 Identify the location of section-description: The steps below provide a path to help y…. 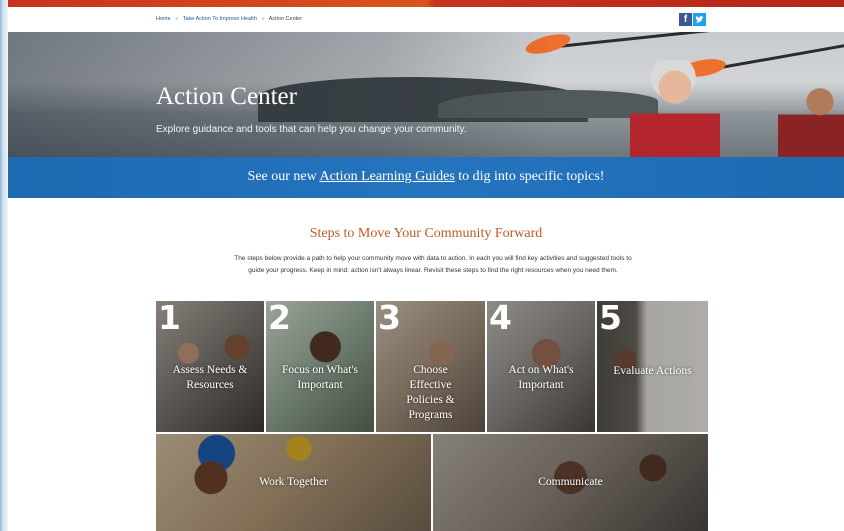
(433, 264).